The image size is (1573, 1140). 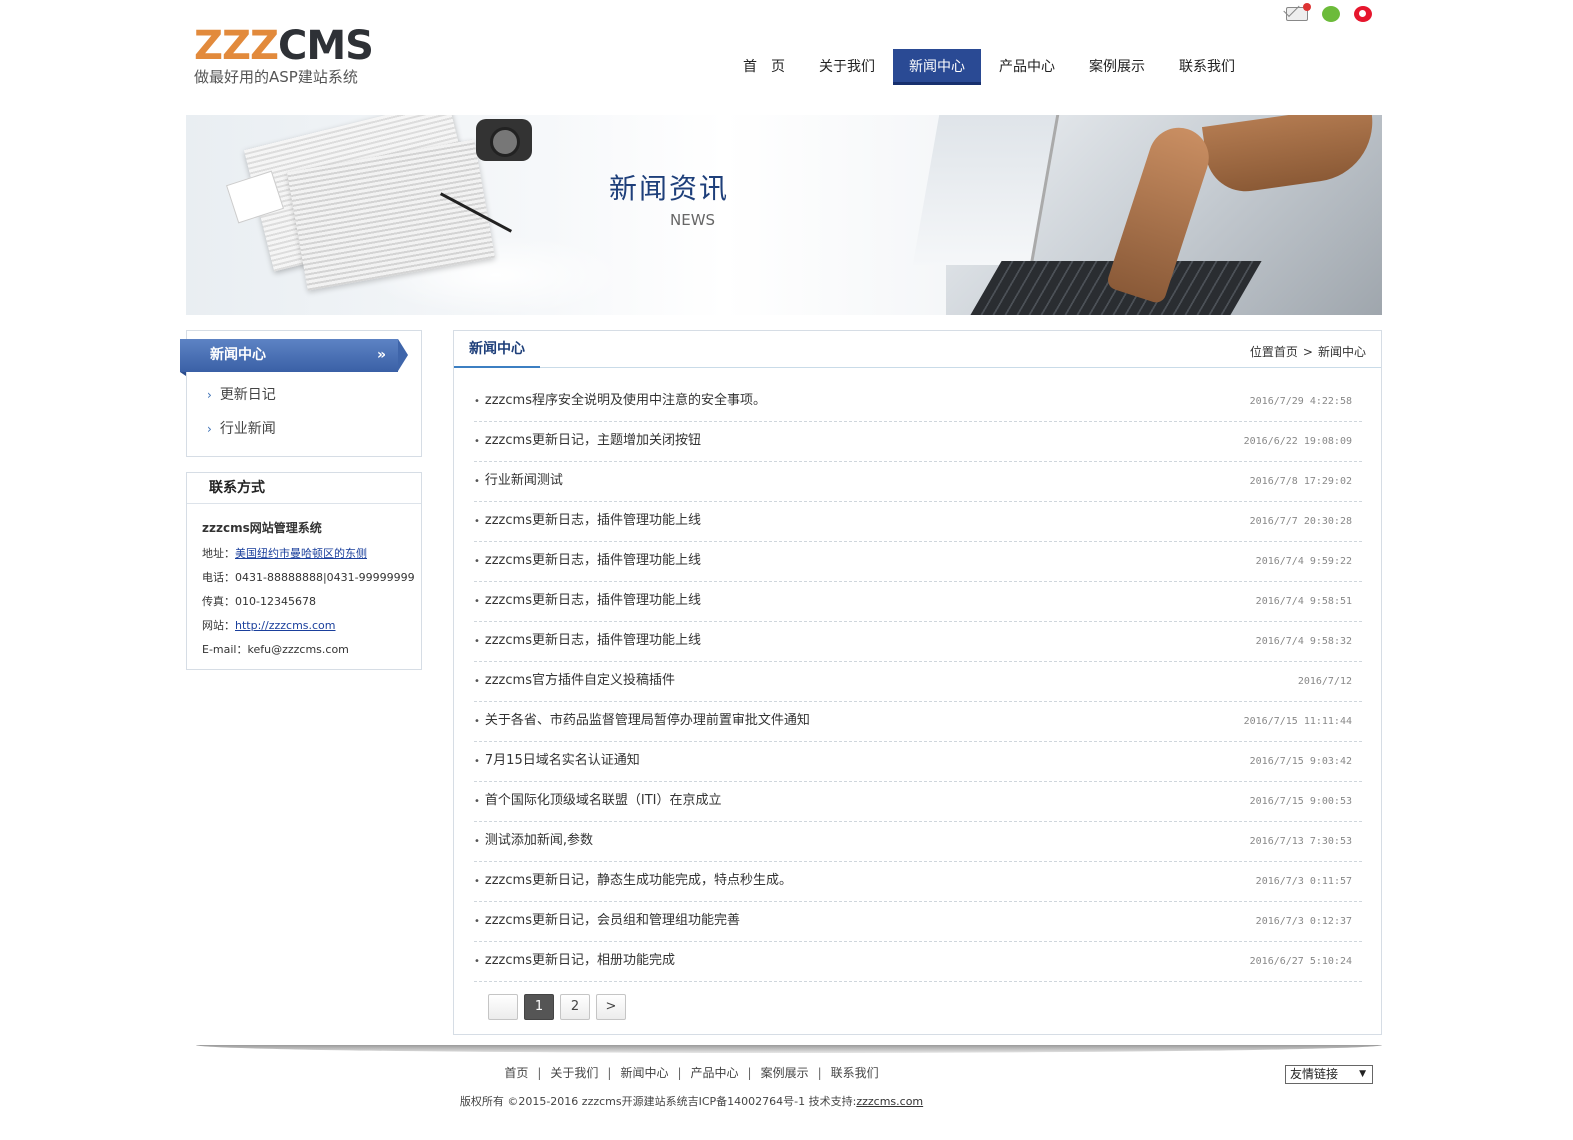 I want to click on sidebar-item-industry-news: › 行业新闻, so click(x=241, y=433).